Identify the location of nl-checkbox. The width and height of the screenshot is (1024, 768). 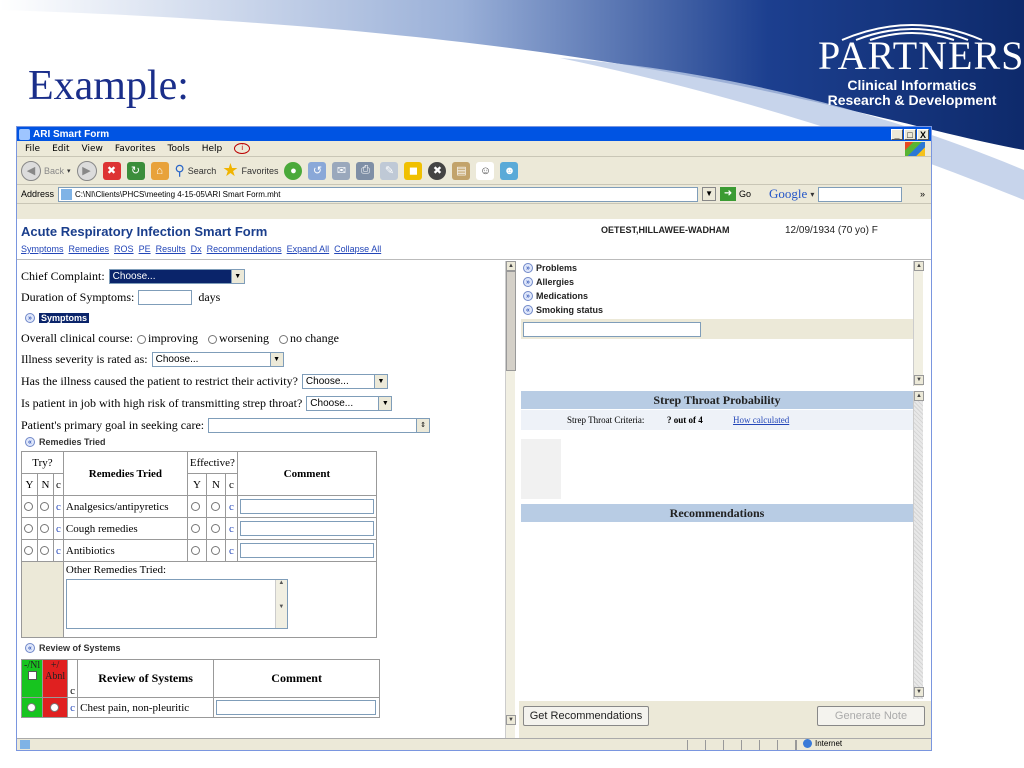
(32, 675).